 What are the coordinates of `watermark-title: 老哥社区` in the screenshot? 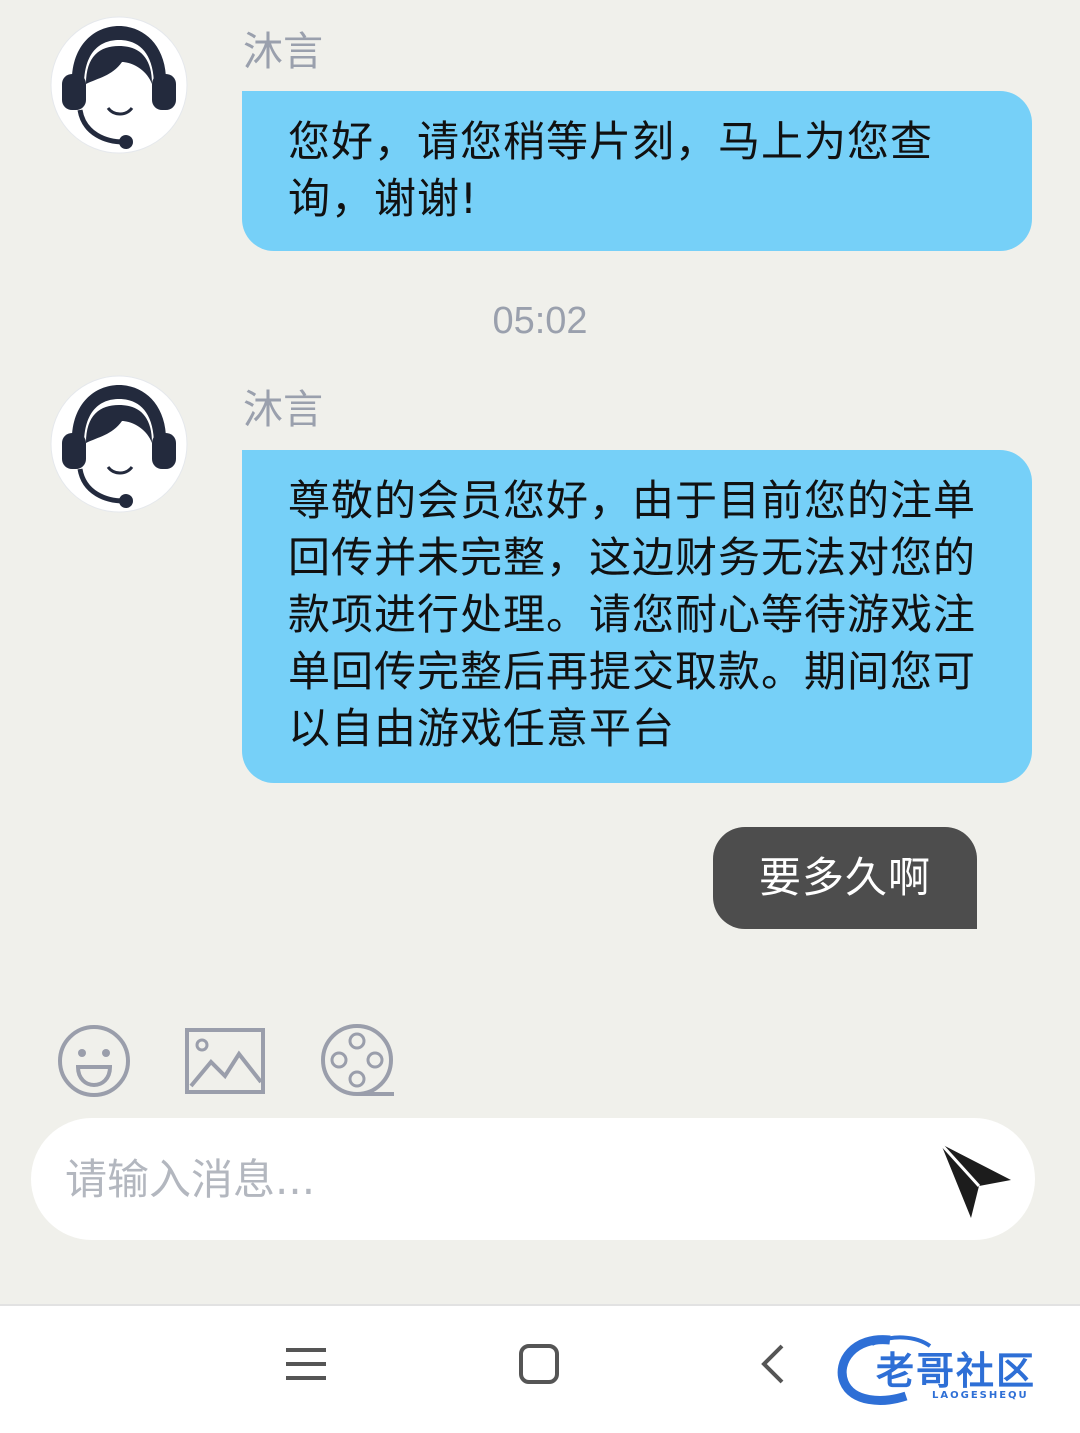 It's located at (956, 1371).